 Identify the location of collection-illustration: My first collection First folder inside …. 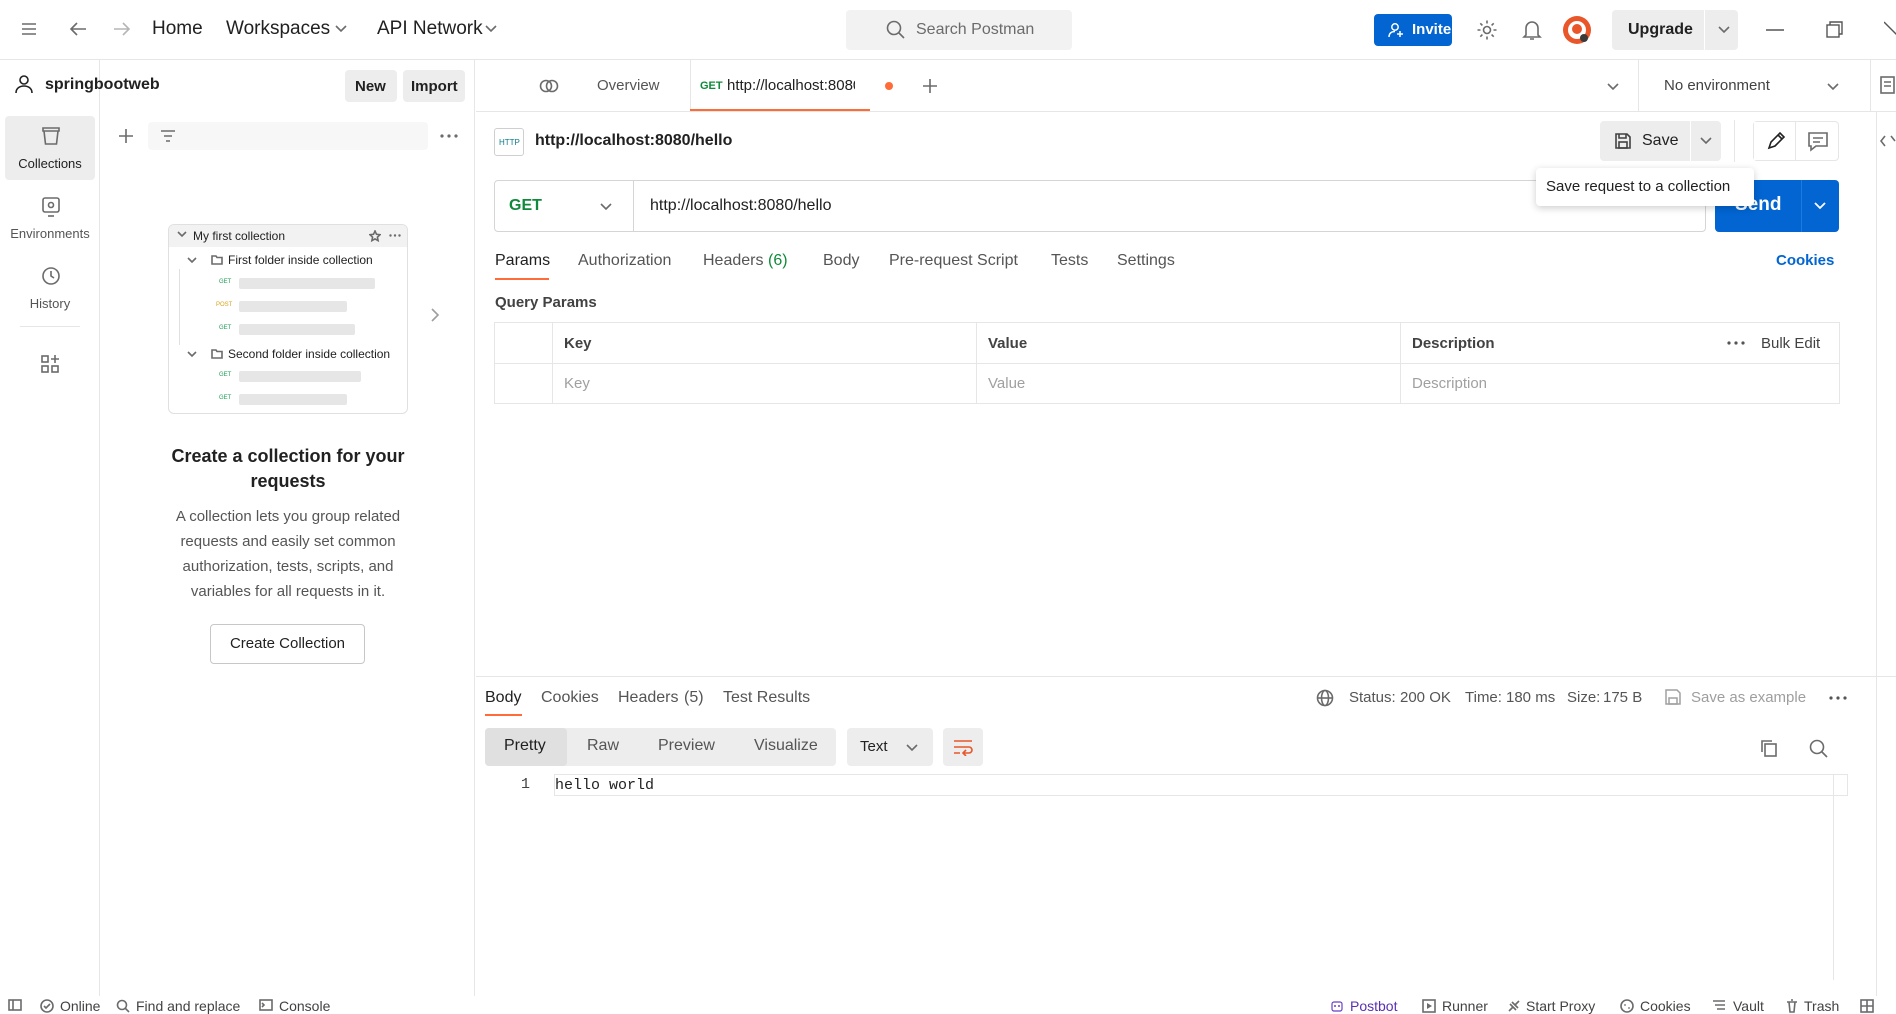
(288, 319).